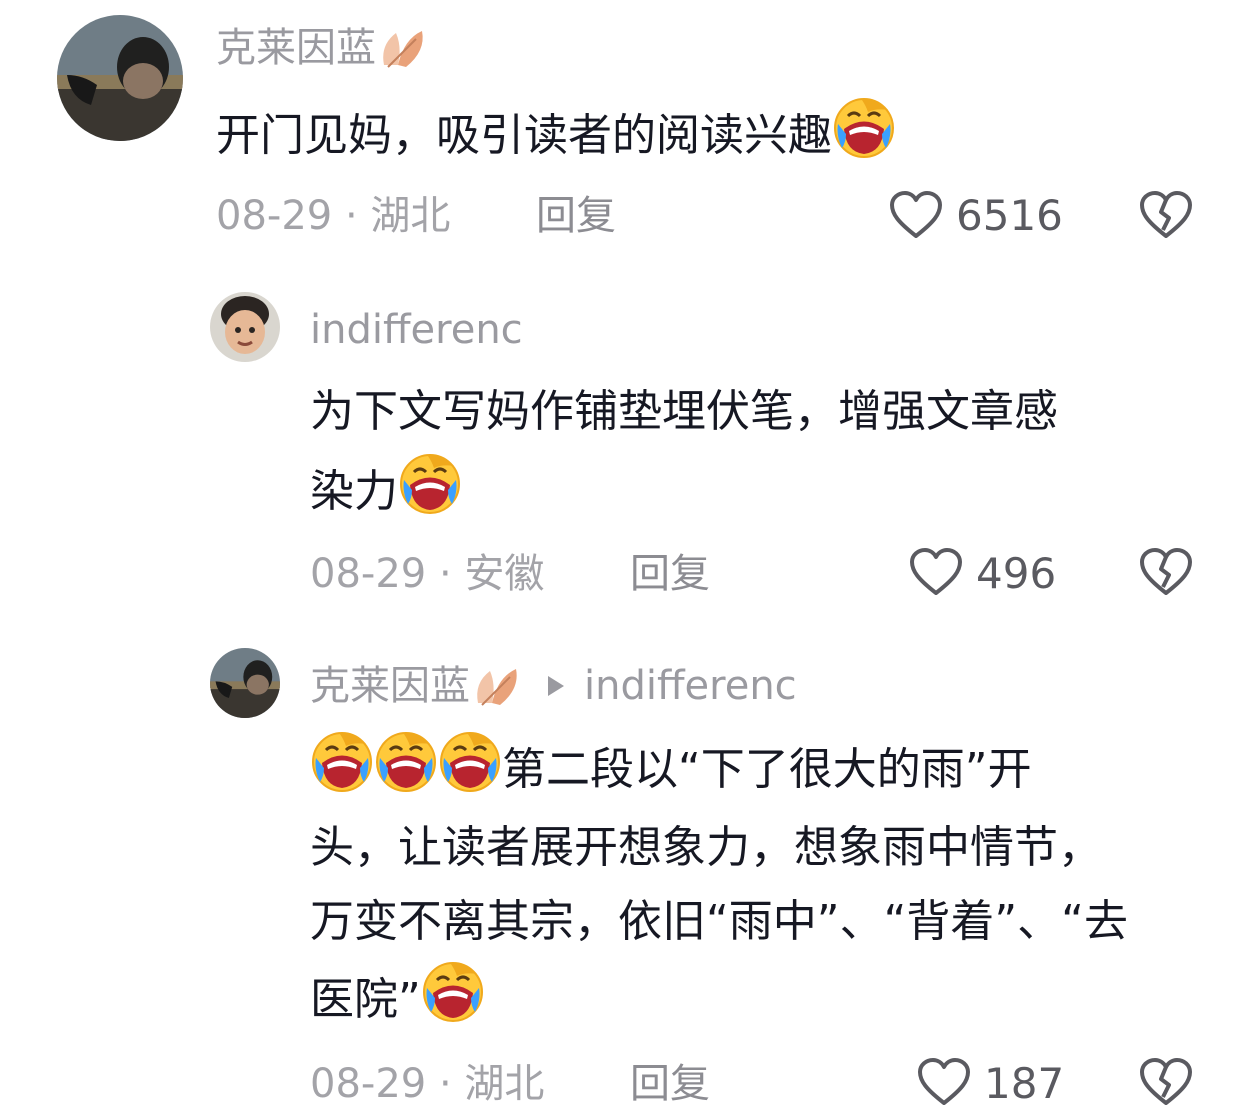 The image size is (1260, 1120). What do you see at coordinates (1009, 215) in the screenshot?
I see `like-count: 6516` at bounding box center [1009, 215].